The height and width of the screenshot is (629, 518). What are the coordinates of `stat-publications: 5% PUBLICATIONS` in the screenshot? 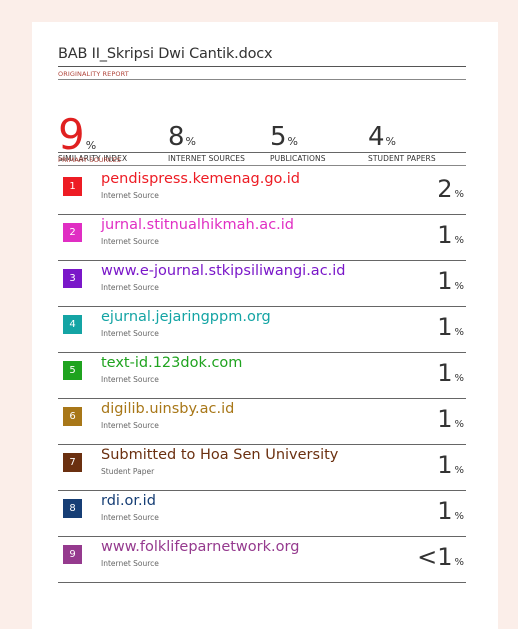 It's located at (298, 142).